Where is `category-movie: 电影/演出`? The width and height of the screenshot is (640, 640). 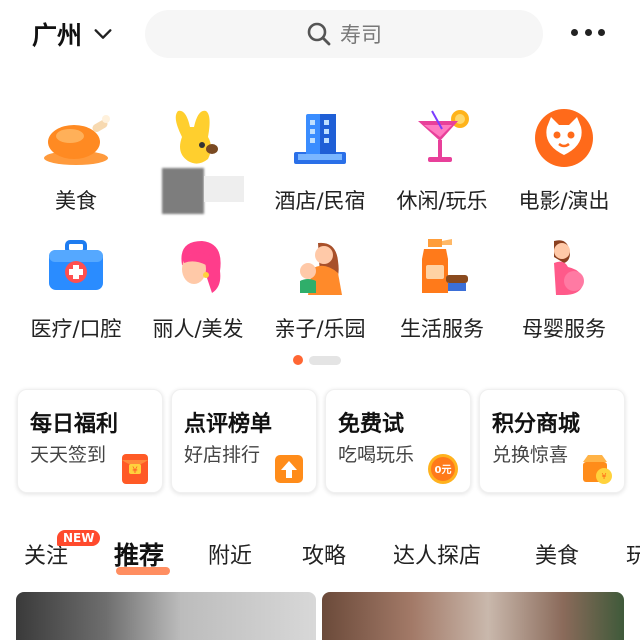
category-movie: 电影/演出 is located at coordinates (564, 157).